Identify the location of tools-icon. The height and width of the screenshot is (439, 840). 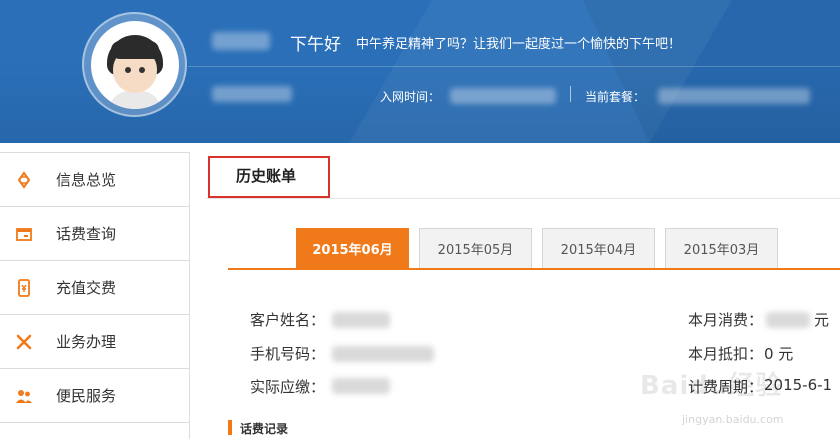
(24, 342).